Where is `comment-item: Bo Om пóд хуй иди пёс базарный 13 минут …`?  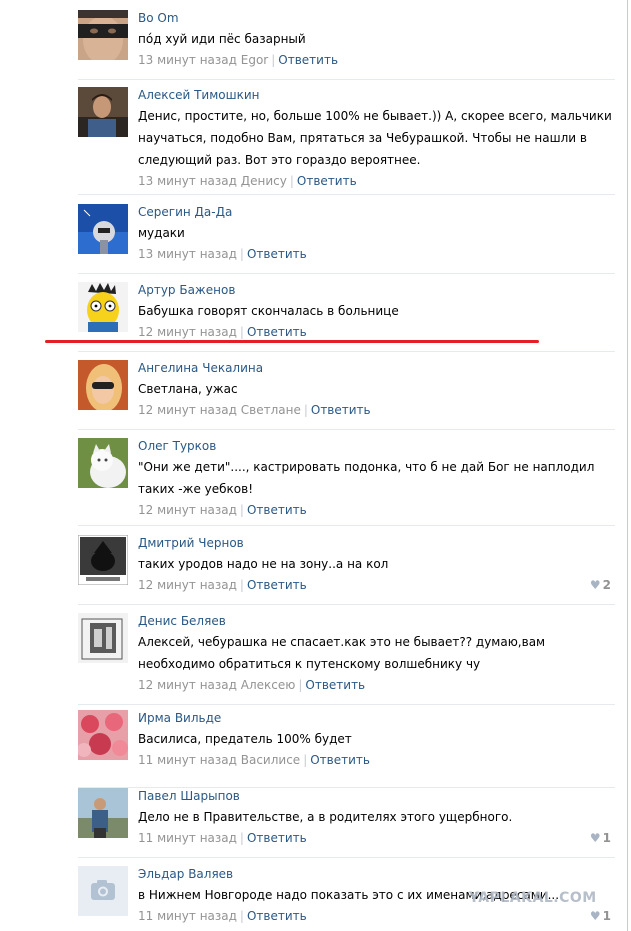 comment-item: Bo Om пóд хуй иди пёс базарный 13 минут … is located at coordinates (346, 45).